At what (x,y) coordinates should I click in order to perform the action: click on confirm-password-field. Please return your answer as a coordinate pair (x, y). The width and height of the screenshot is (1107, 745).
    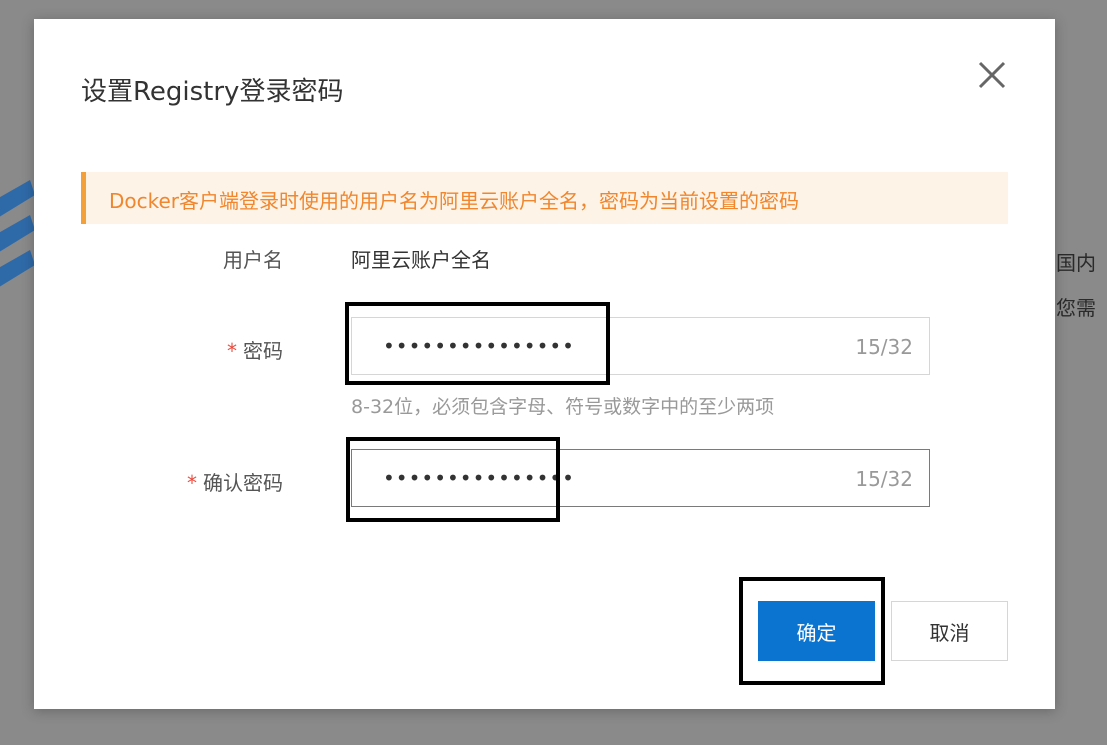
    Looking at the image, I should click on (592, 478).